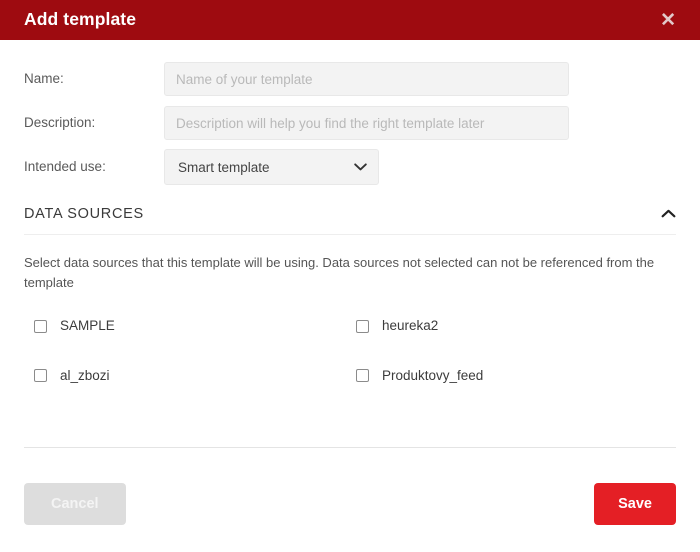 The image size is (700, 552). What do you see at coordinates (366, 79) in the screenshot?
I see `name-input` at bounding box center [366, 79].